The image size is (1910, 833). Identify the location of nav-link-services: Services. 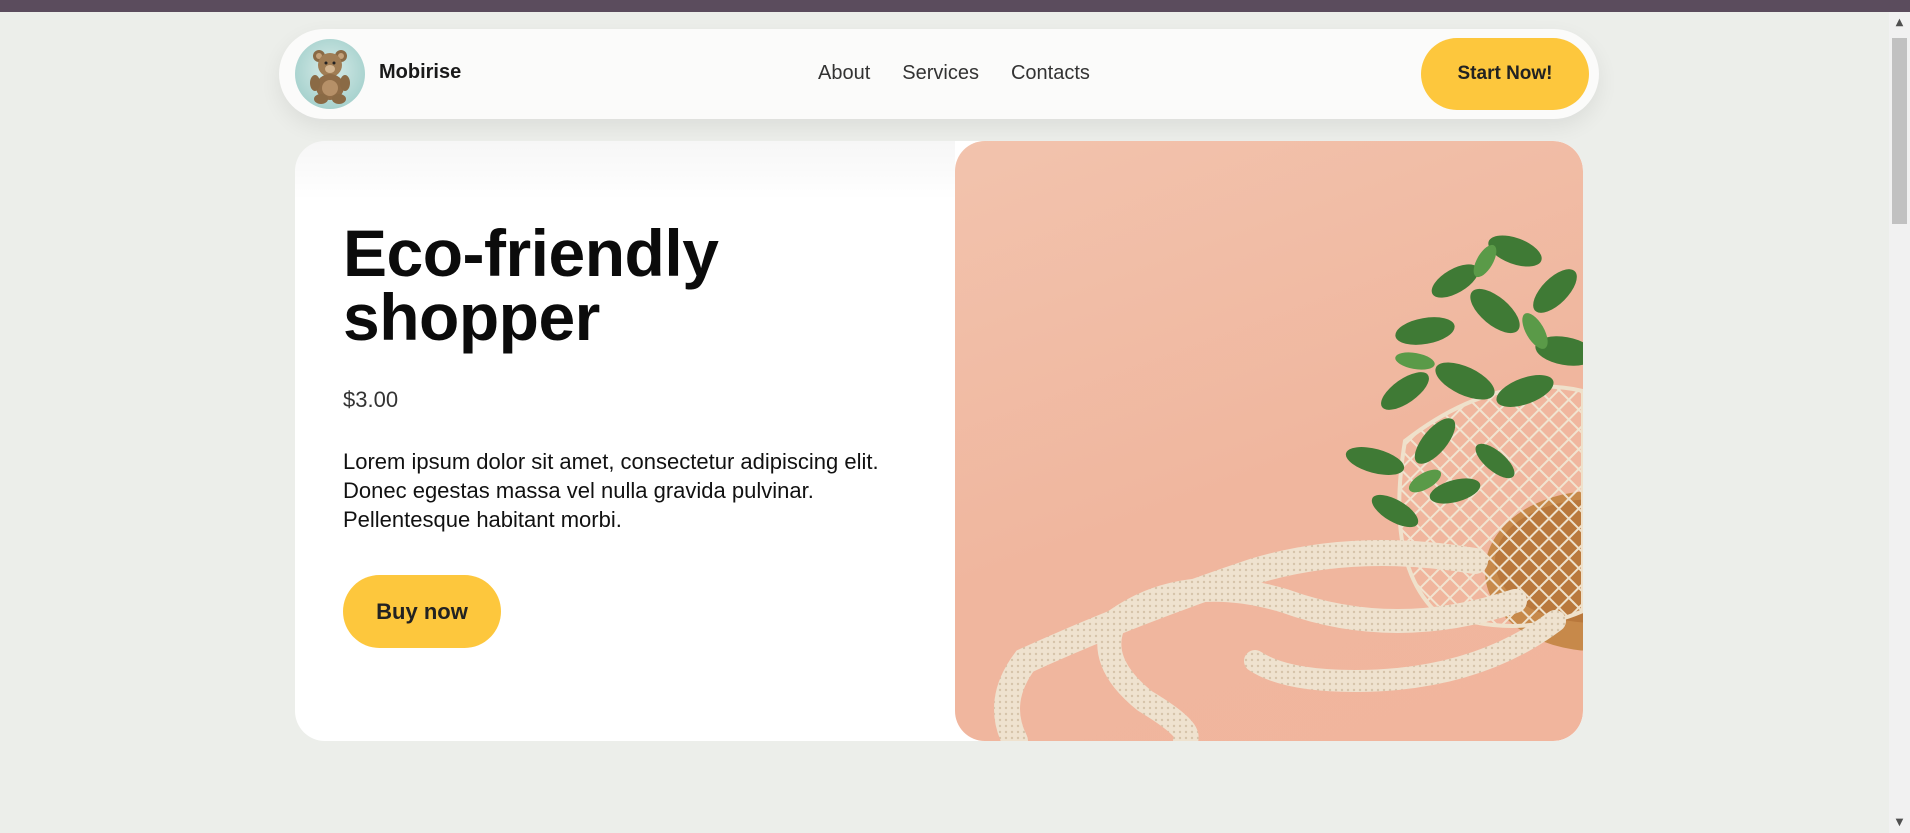
(940, 73).